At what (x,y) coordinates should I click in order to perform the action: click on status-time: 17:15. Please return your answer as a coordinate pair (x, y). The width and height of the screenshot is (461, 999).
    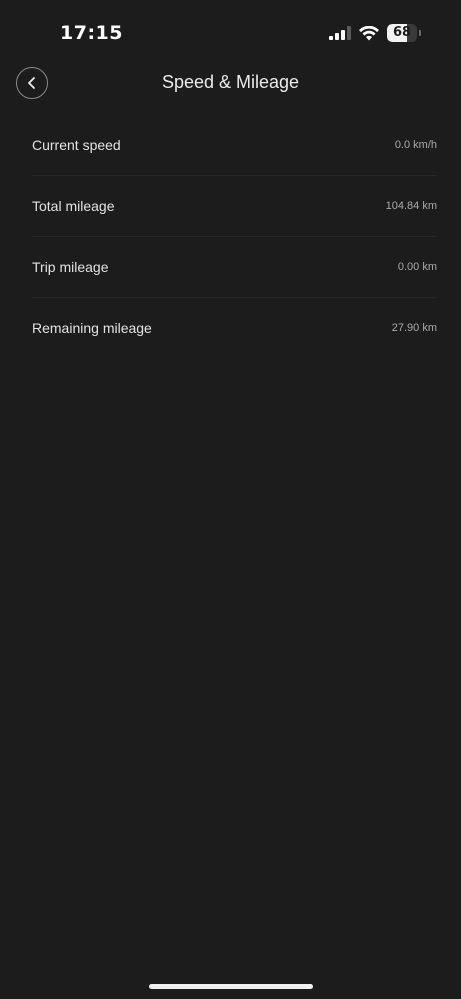
    Looking at the image, I should click on (91, 33).